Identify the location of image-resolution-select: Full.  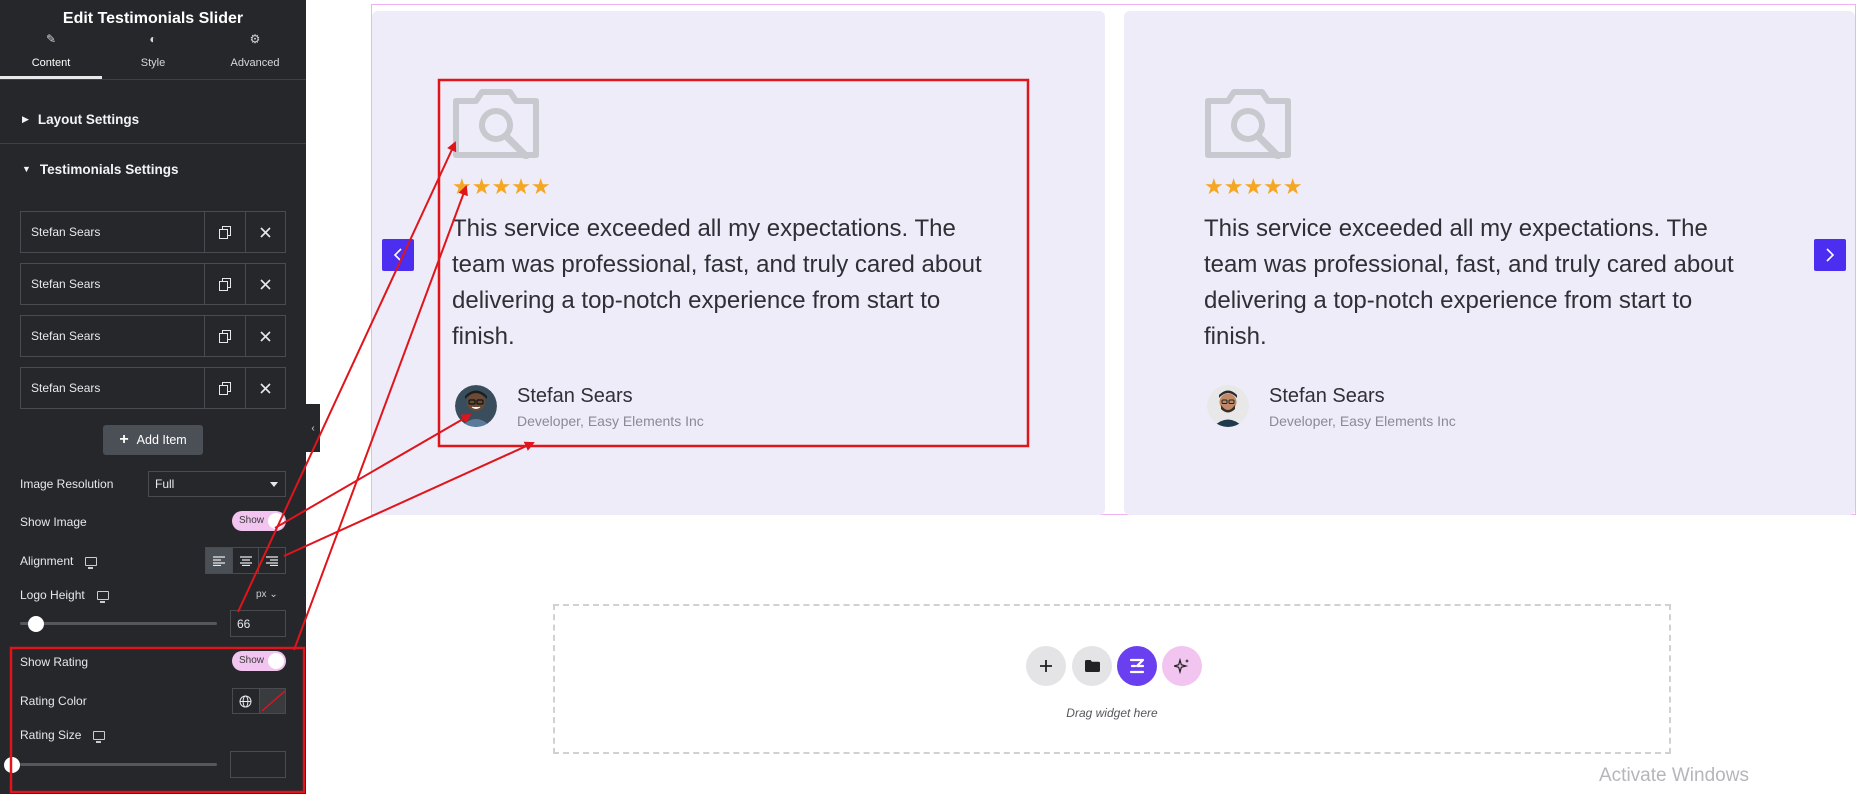
(217, 484).